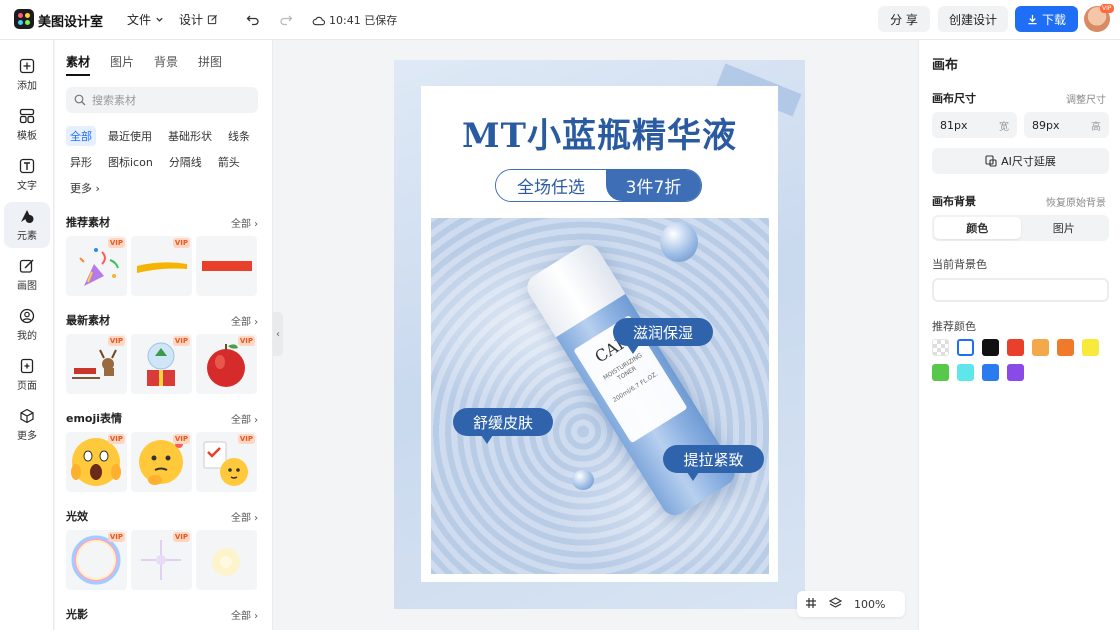  I want to click on section-title-light-shadow: 光影, so click(77, 614).